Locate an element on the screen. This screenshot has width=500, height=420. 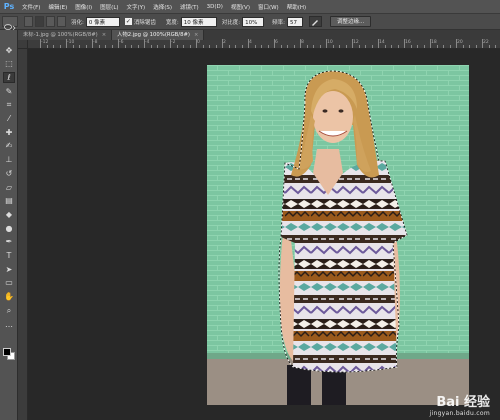
menu-help: 帮助(H) is located at coordinates (296, 7).